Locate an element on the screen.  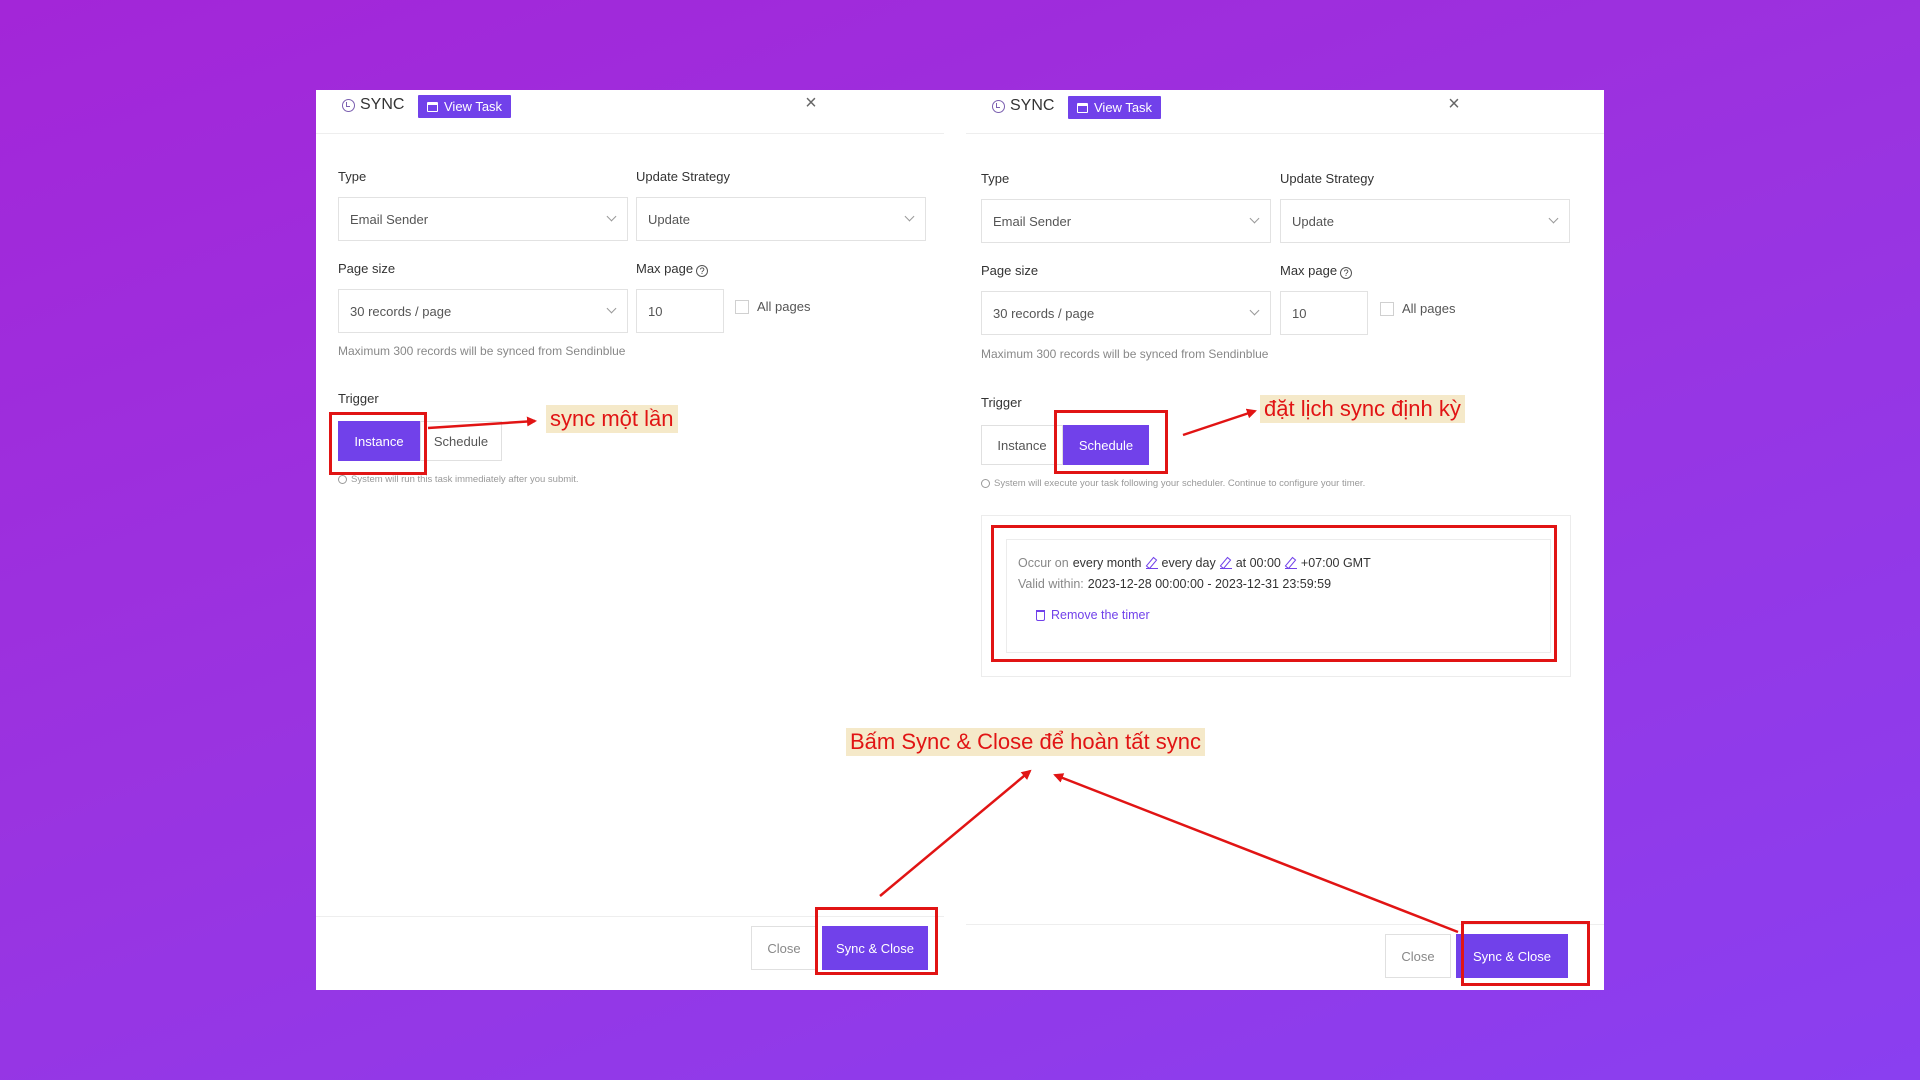
highlight-schedule is located at coordinates (1111, 442).